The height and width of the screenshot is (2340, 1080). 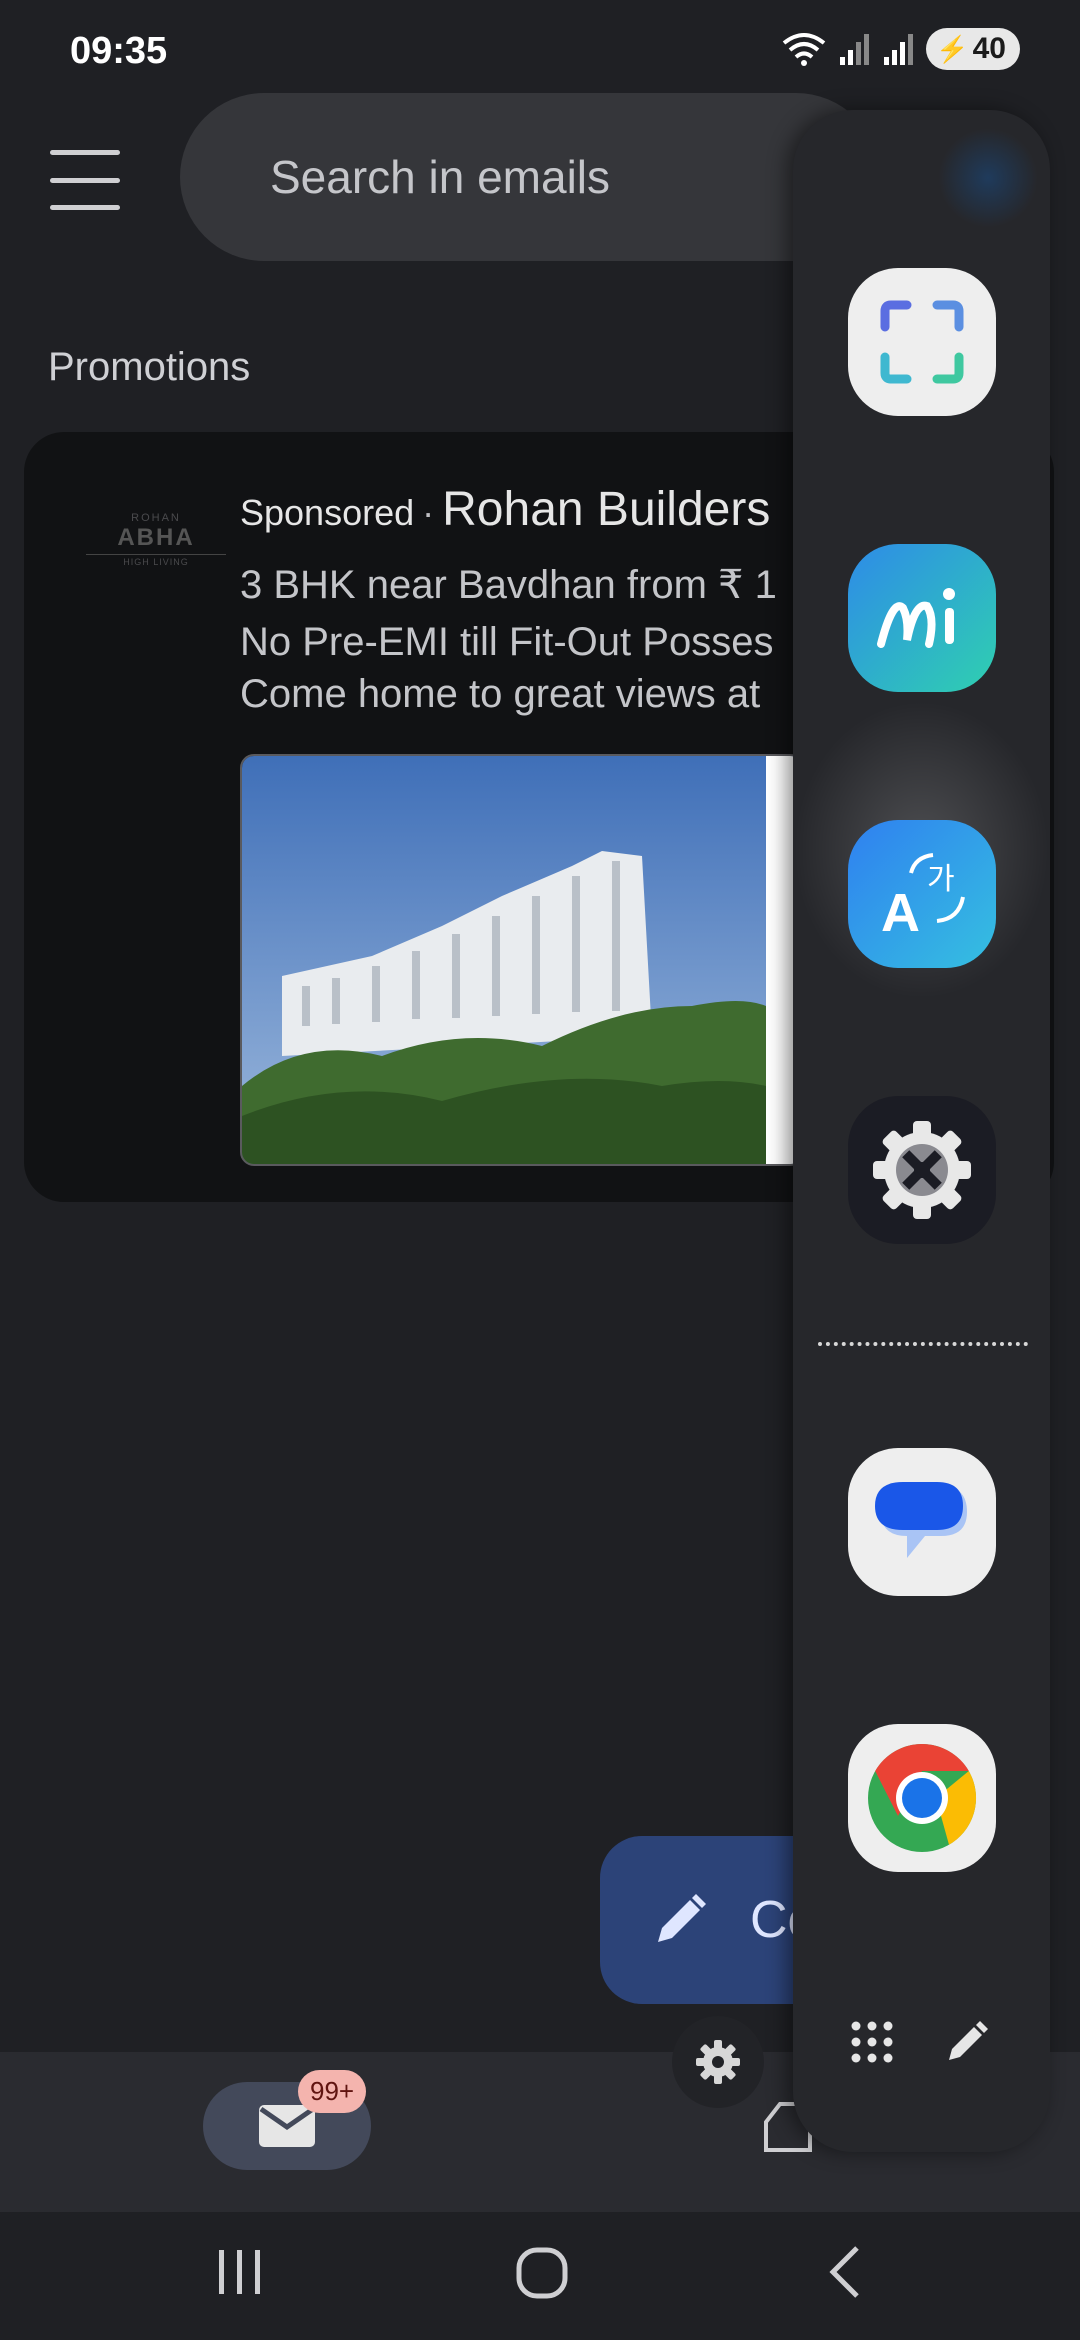 I want to click on promo-snippet-line: No Pre-EMI till Fit-Out Posses, so click(x=507, y=642).